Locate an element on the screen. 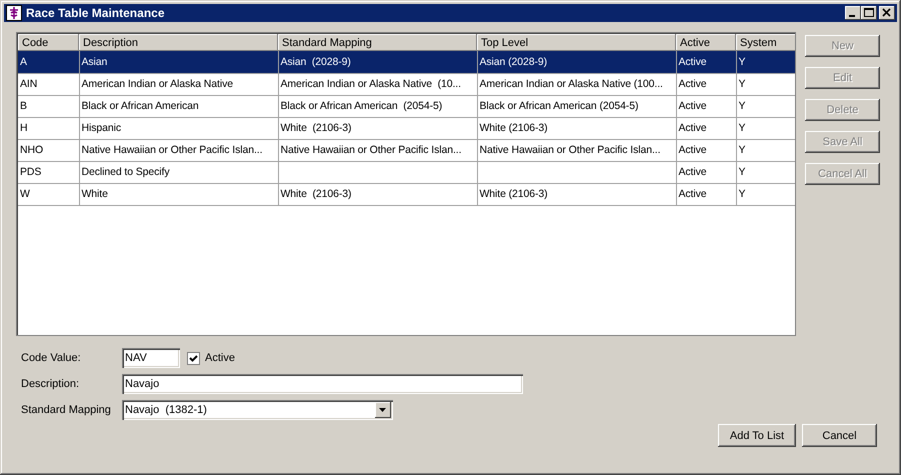  window-title: Race Table Maintenance is located at coordinates (96, 13).